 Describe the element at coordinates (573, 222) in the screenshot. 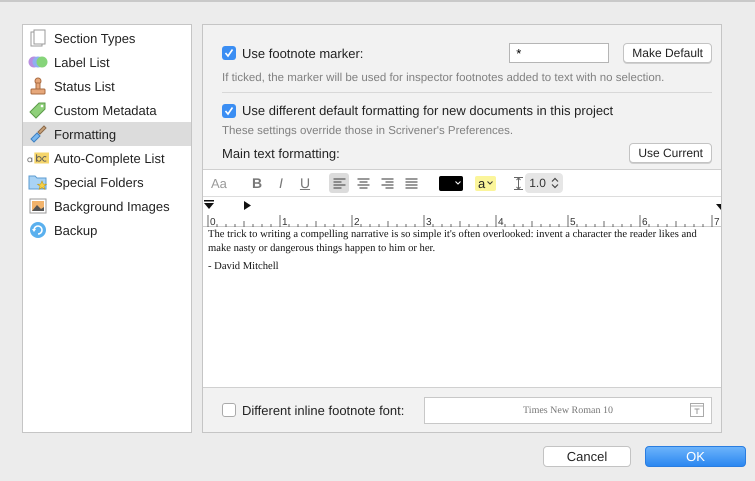

I see `ruler-number: 5` at that location.